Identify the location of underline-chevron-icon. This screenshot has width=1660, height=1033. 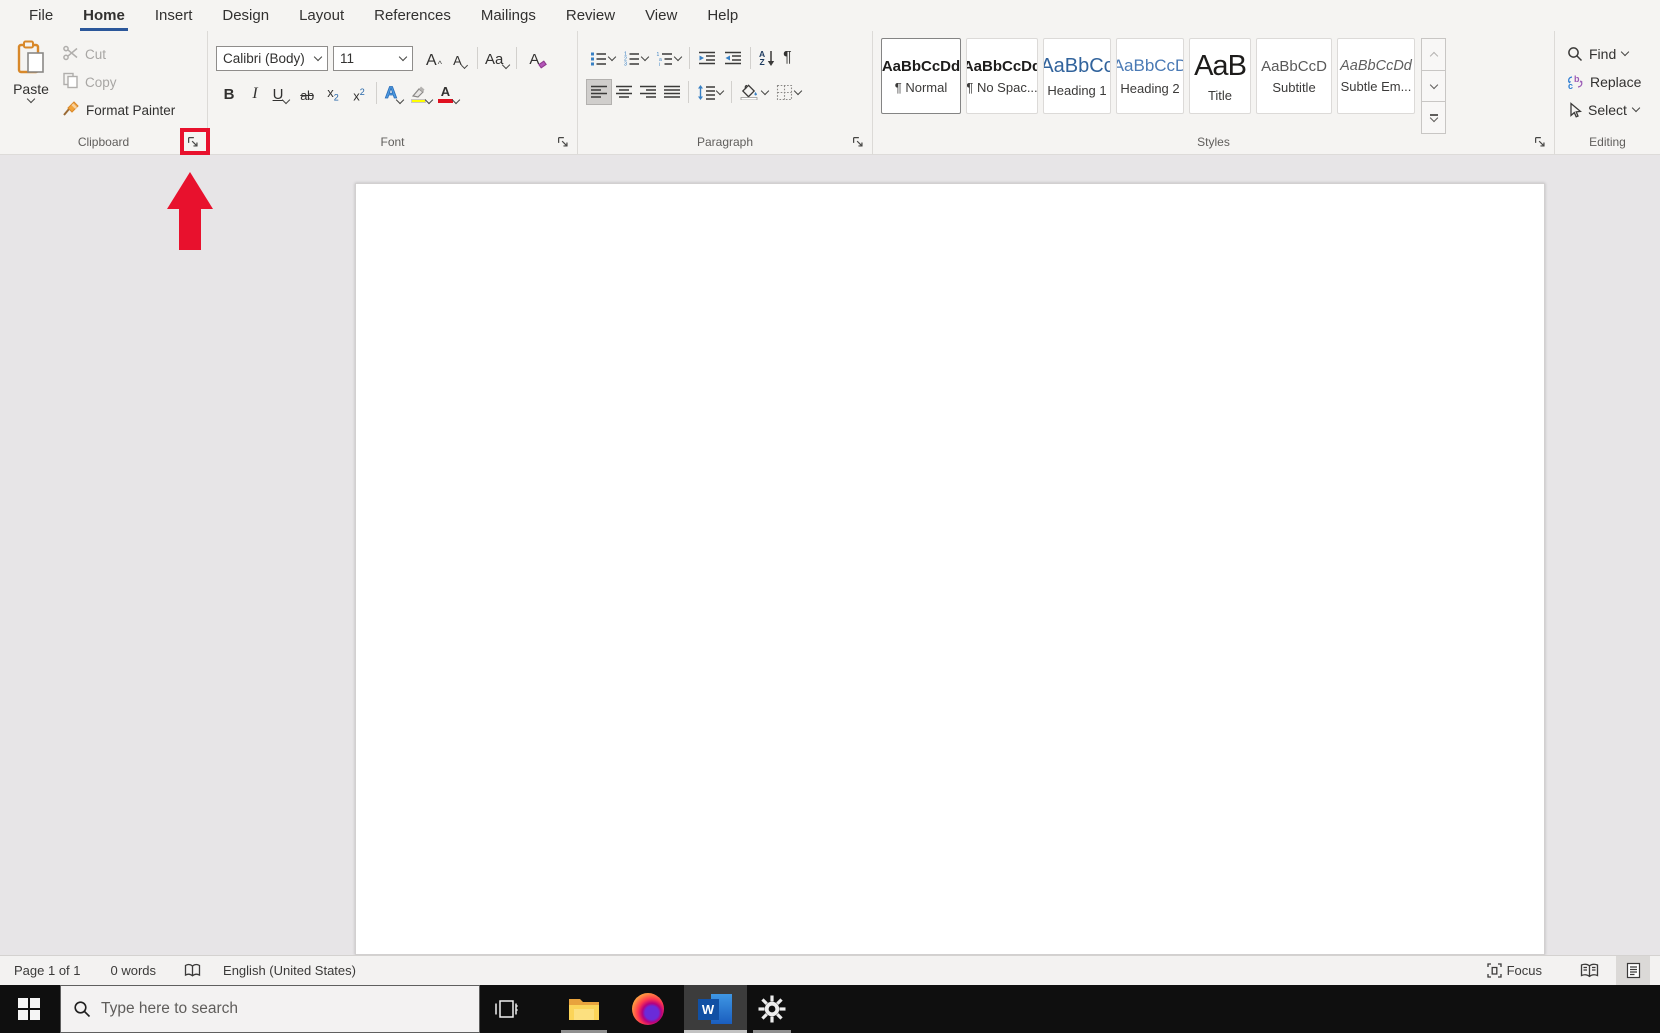
(286, 100).